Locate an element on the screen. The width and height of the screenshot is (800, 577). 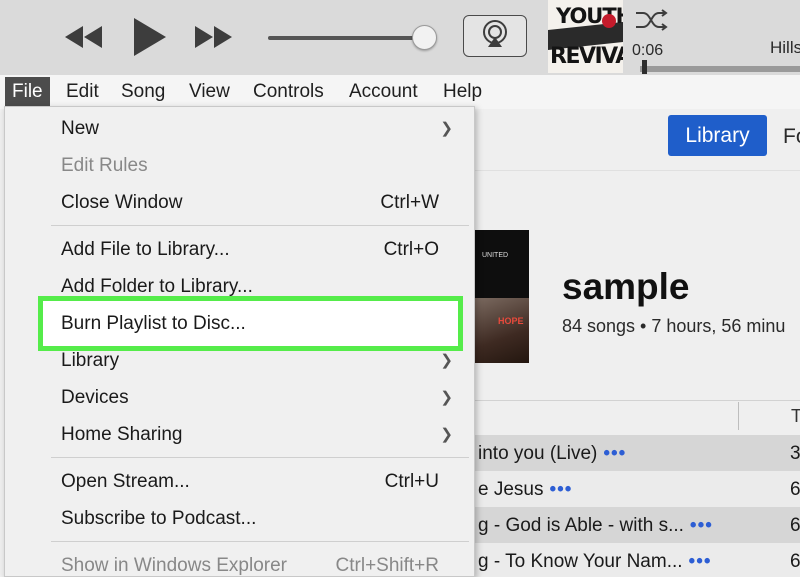
menu-controls: Controls is located at coordinates (288, 92).